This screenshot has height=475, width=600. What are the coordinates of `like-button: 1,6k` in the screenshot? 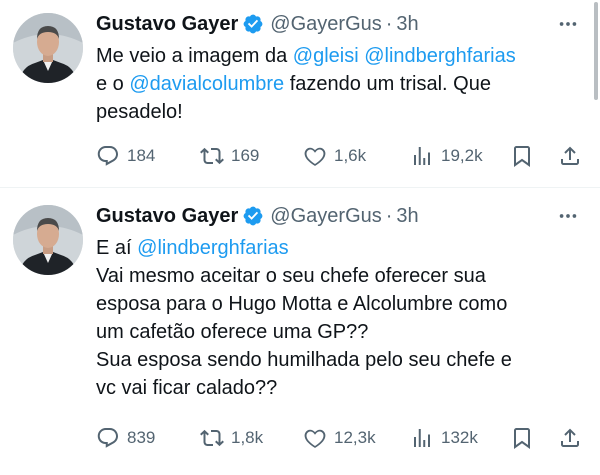 It's located at (334, 156).